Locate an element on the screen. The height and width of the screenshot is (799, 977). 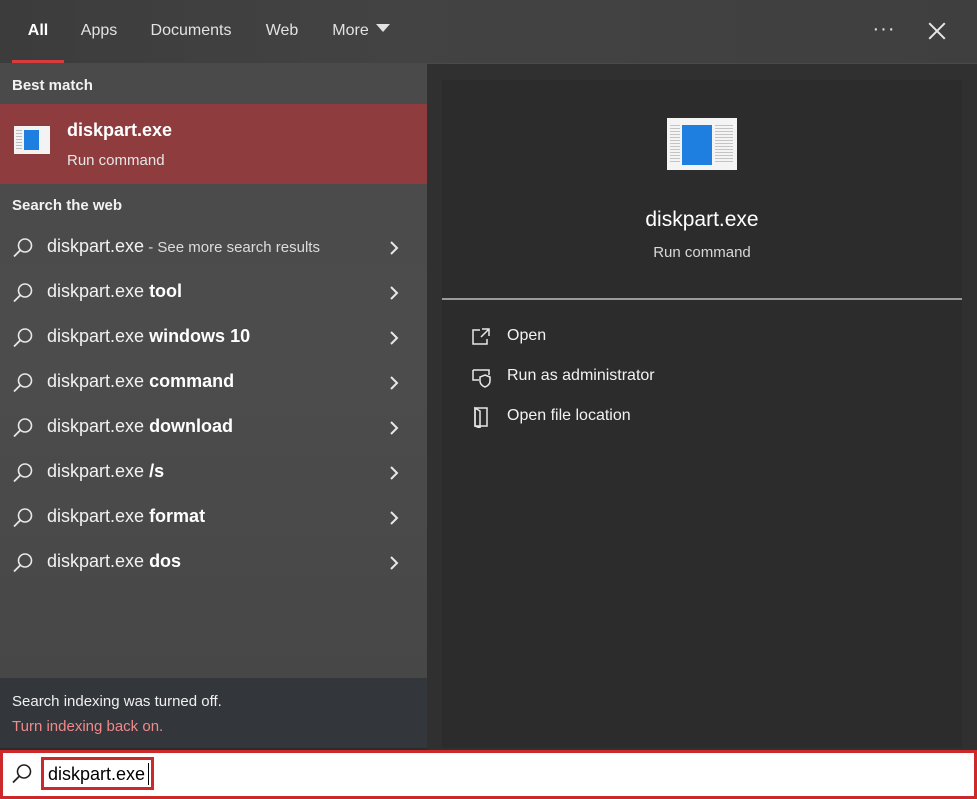
web-result-item: diskpart.exe download is located at coordinates (213, 428).